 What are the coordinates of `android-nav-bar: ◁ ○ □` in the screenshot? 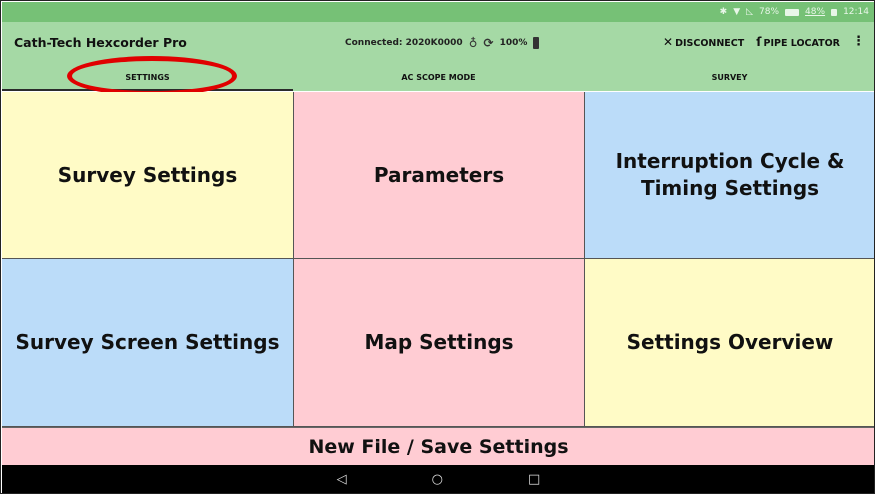 It's located at (438, 479).